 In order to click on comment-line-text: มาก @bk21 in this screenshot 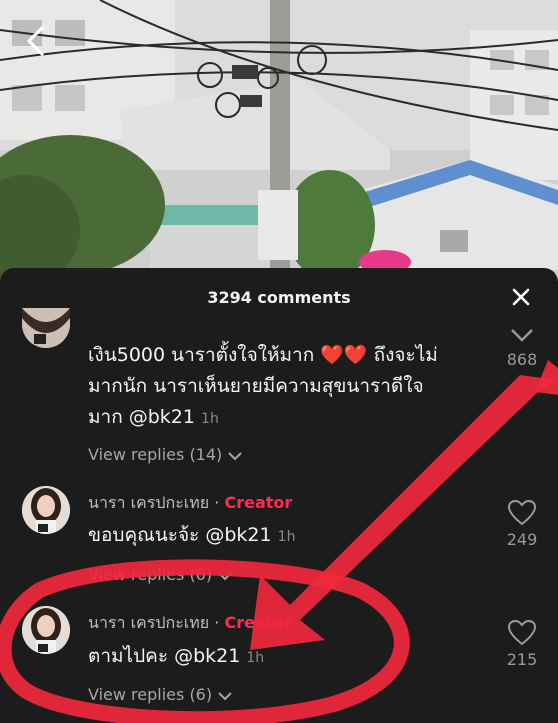, I will do `click(141, 417)`.